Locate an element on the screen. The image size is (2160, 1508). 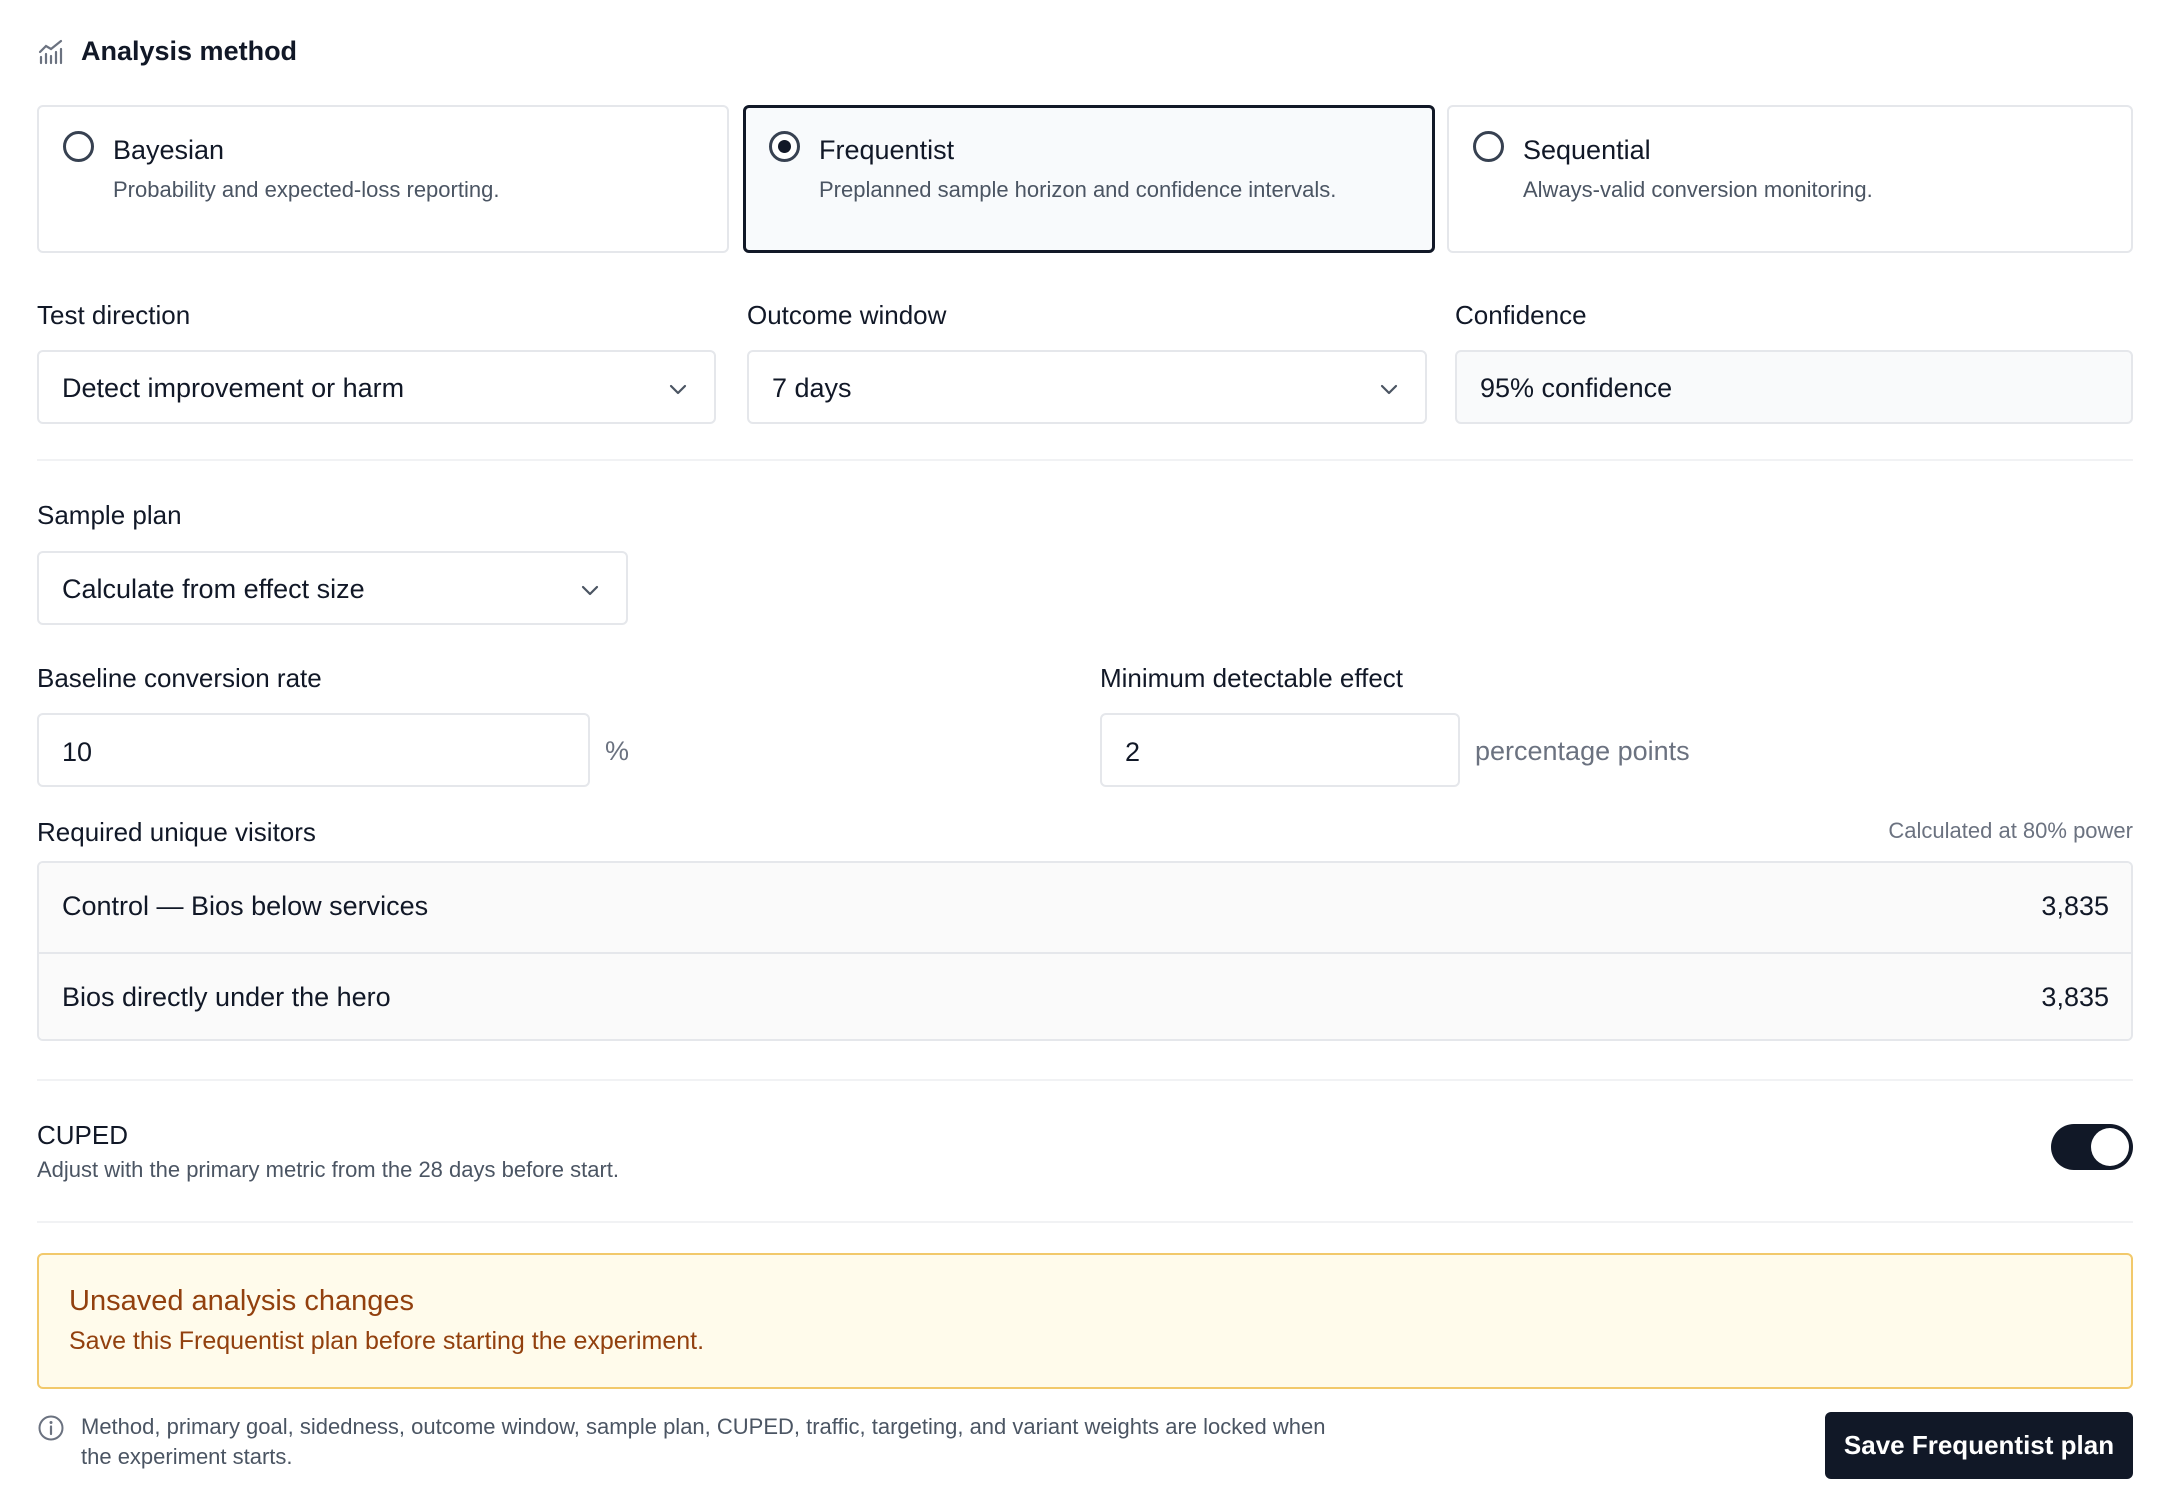
baseline-unit: % is located at coordinates (617, 751).